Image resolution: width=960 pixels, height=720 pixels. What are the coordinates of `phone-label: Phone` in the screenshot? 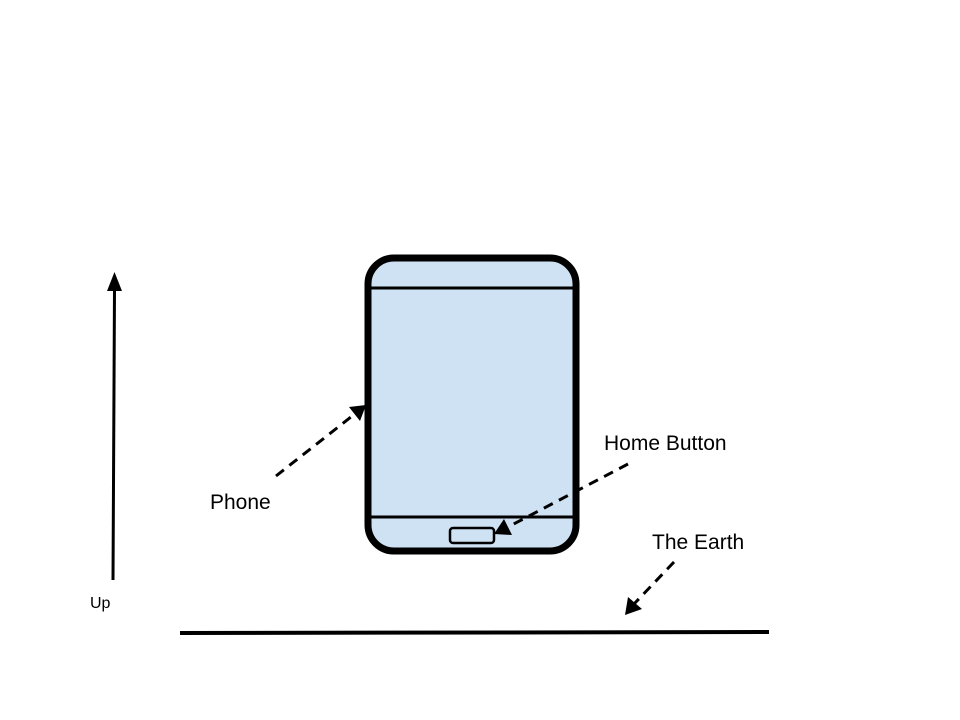 It's located at (240, 502).